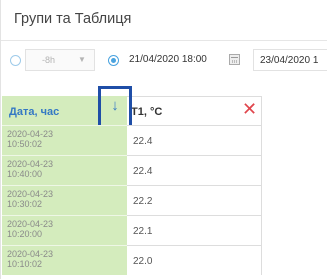  I want to click on row-time: 10:30:02, so click(25, 204).